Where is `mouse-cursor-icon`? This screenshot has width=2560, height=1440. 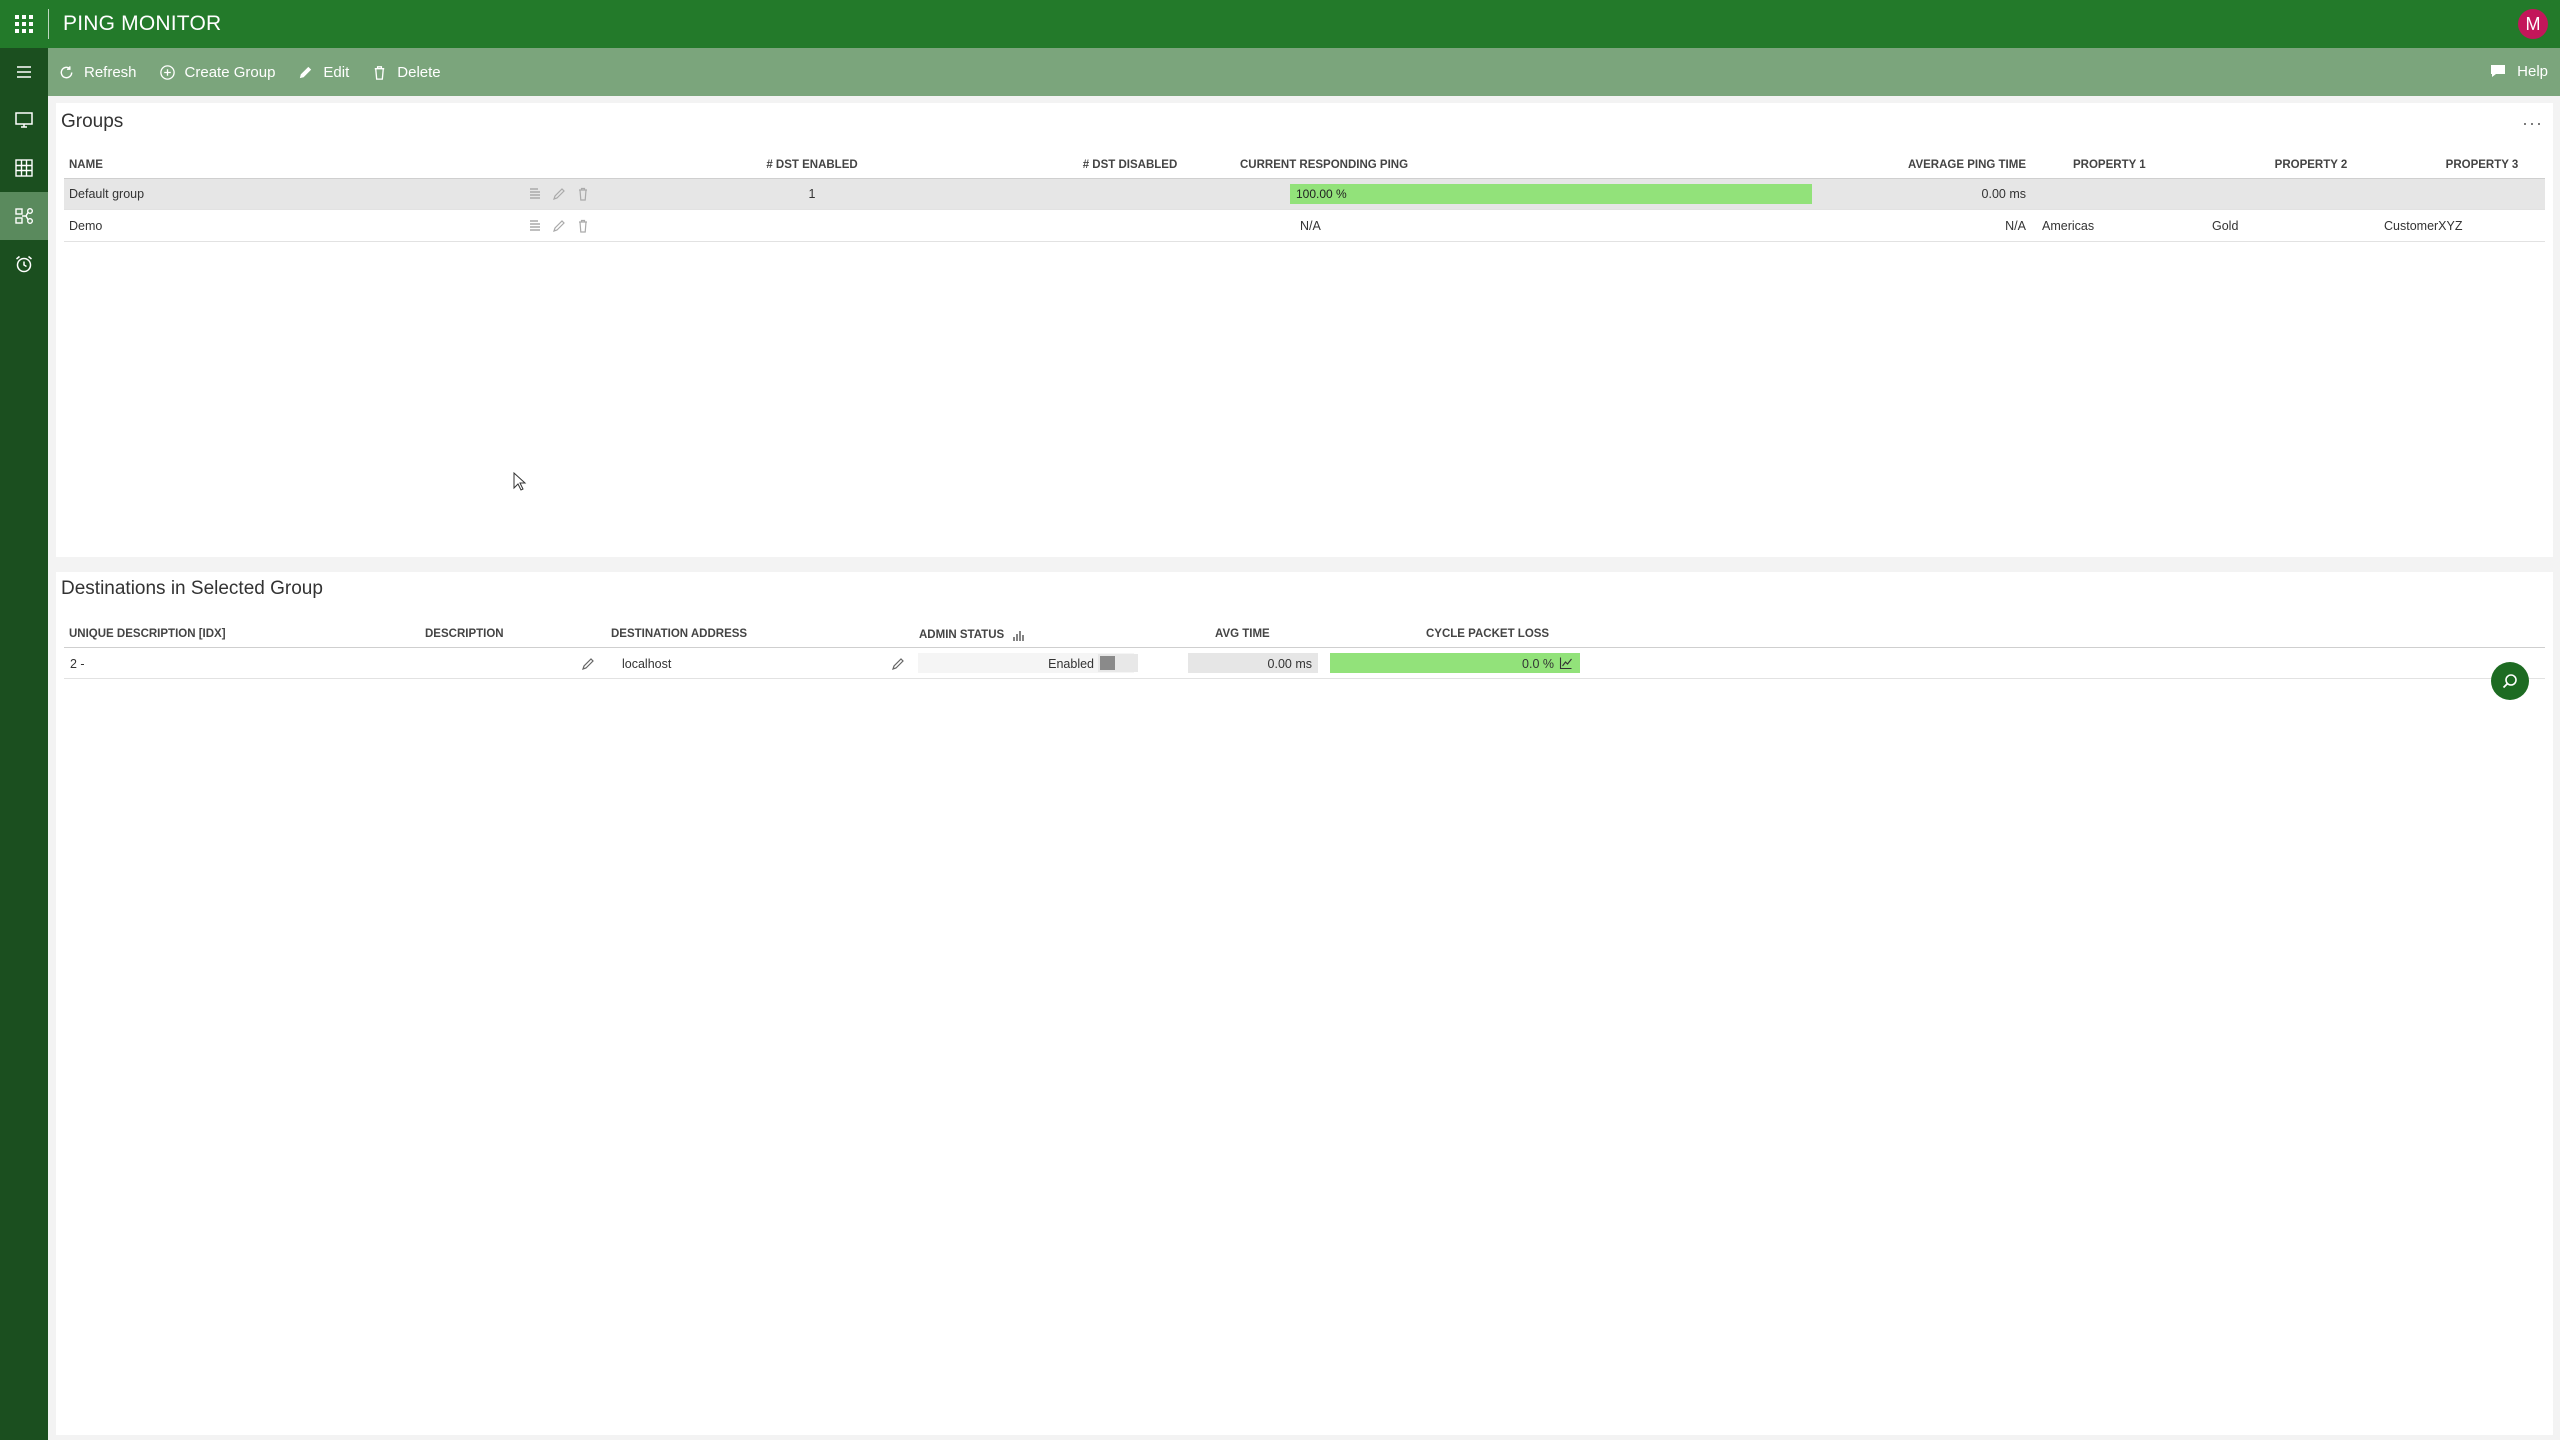 mouse-cursor-icon is located at coordinates (520, 481).